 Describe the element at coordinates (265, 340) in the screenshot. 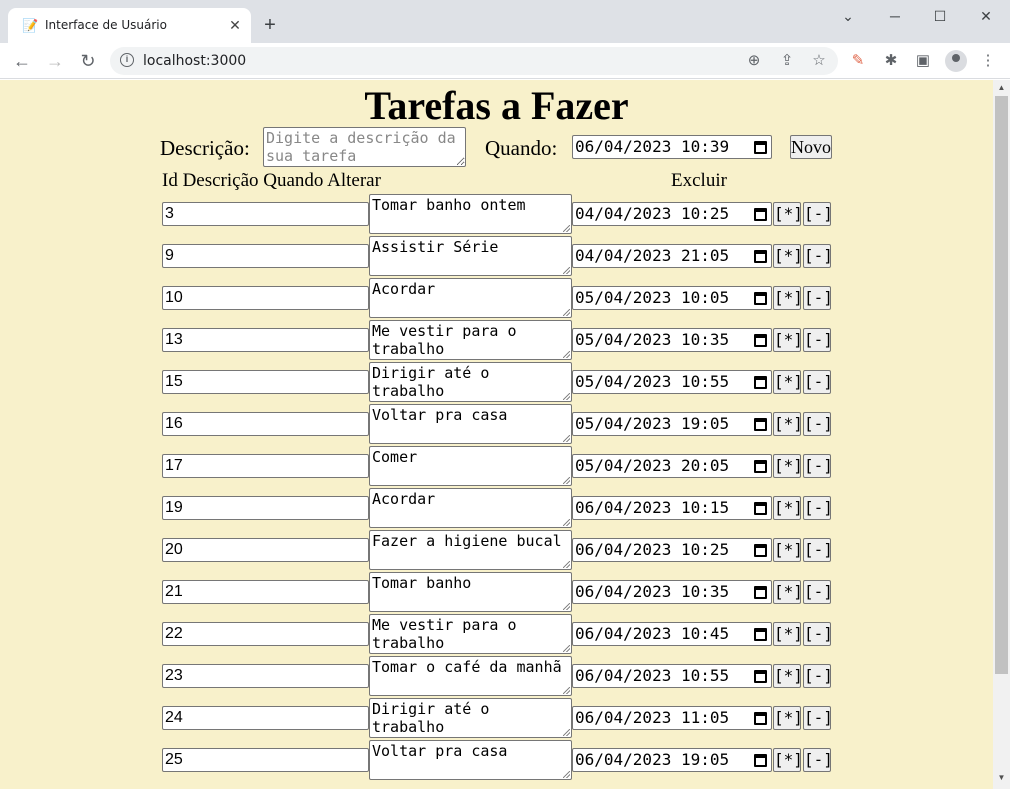

I see `task-id-field: 13` at that location.